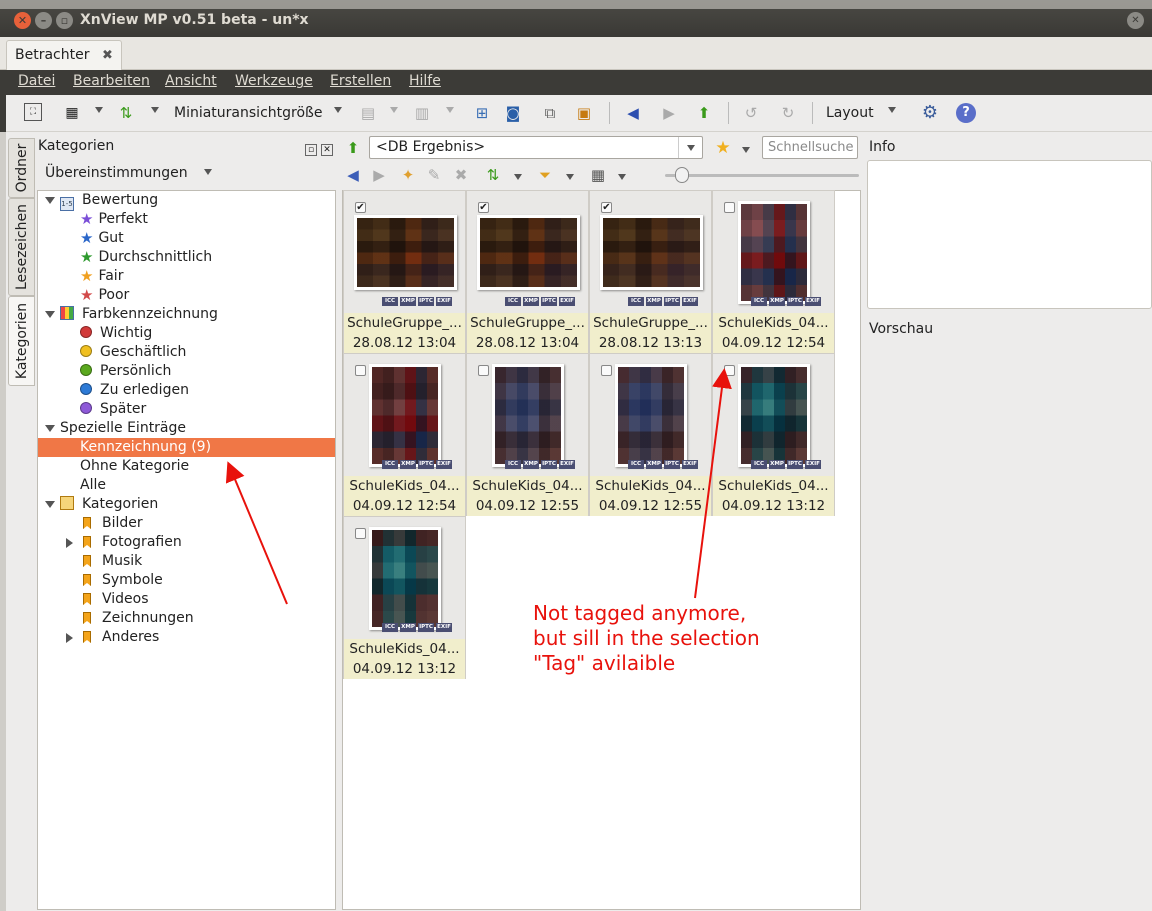  Describe the element at coordinates (713, 483) in the screenshot. I see `arrow-to-thumbnail` at that location.